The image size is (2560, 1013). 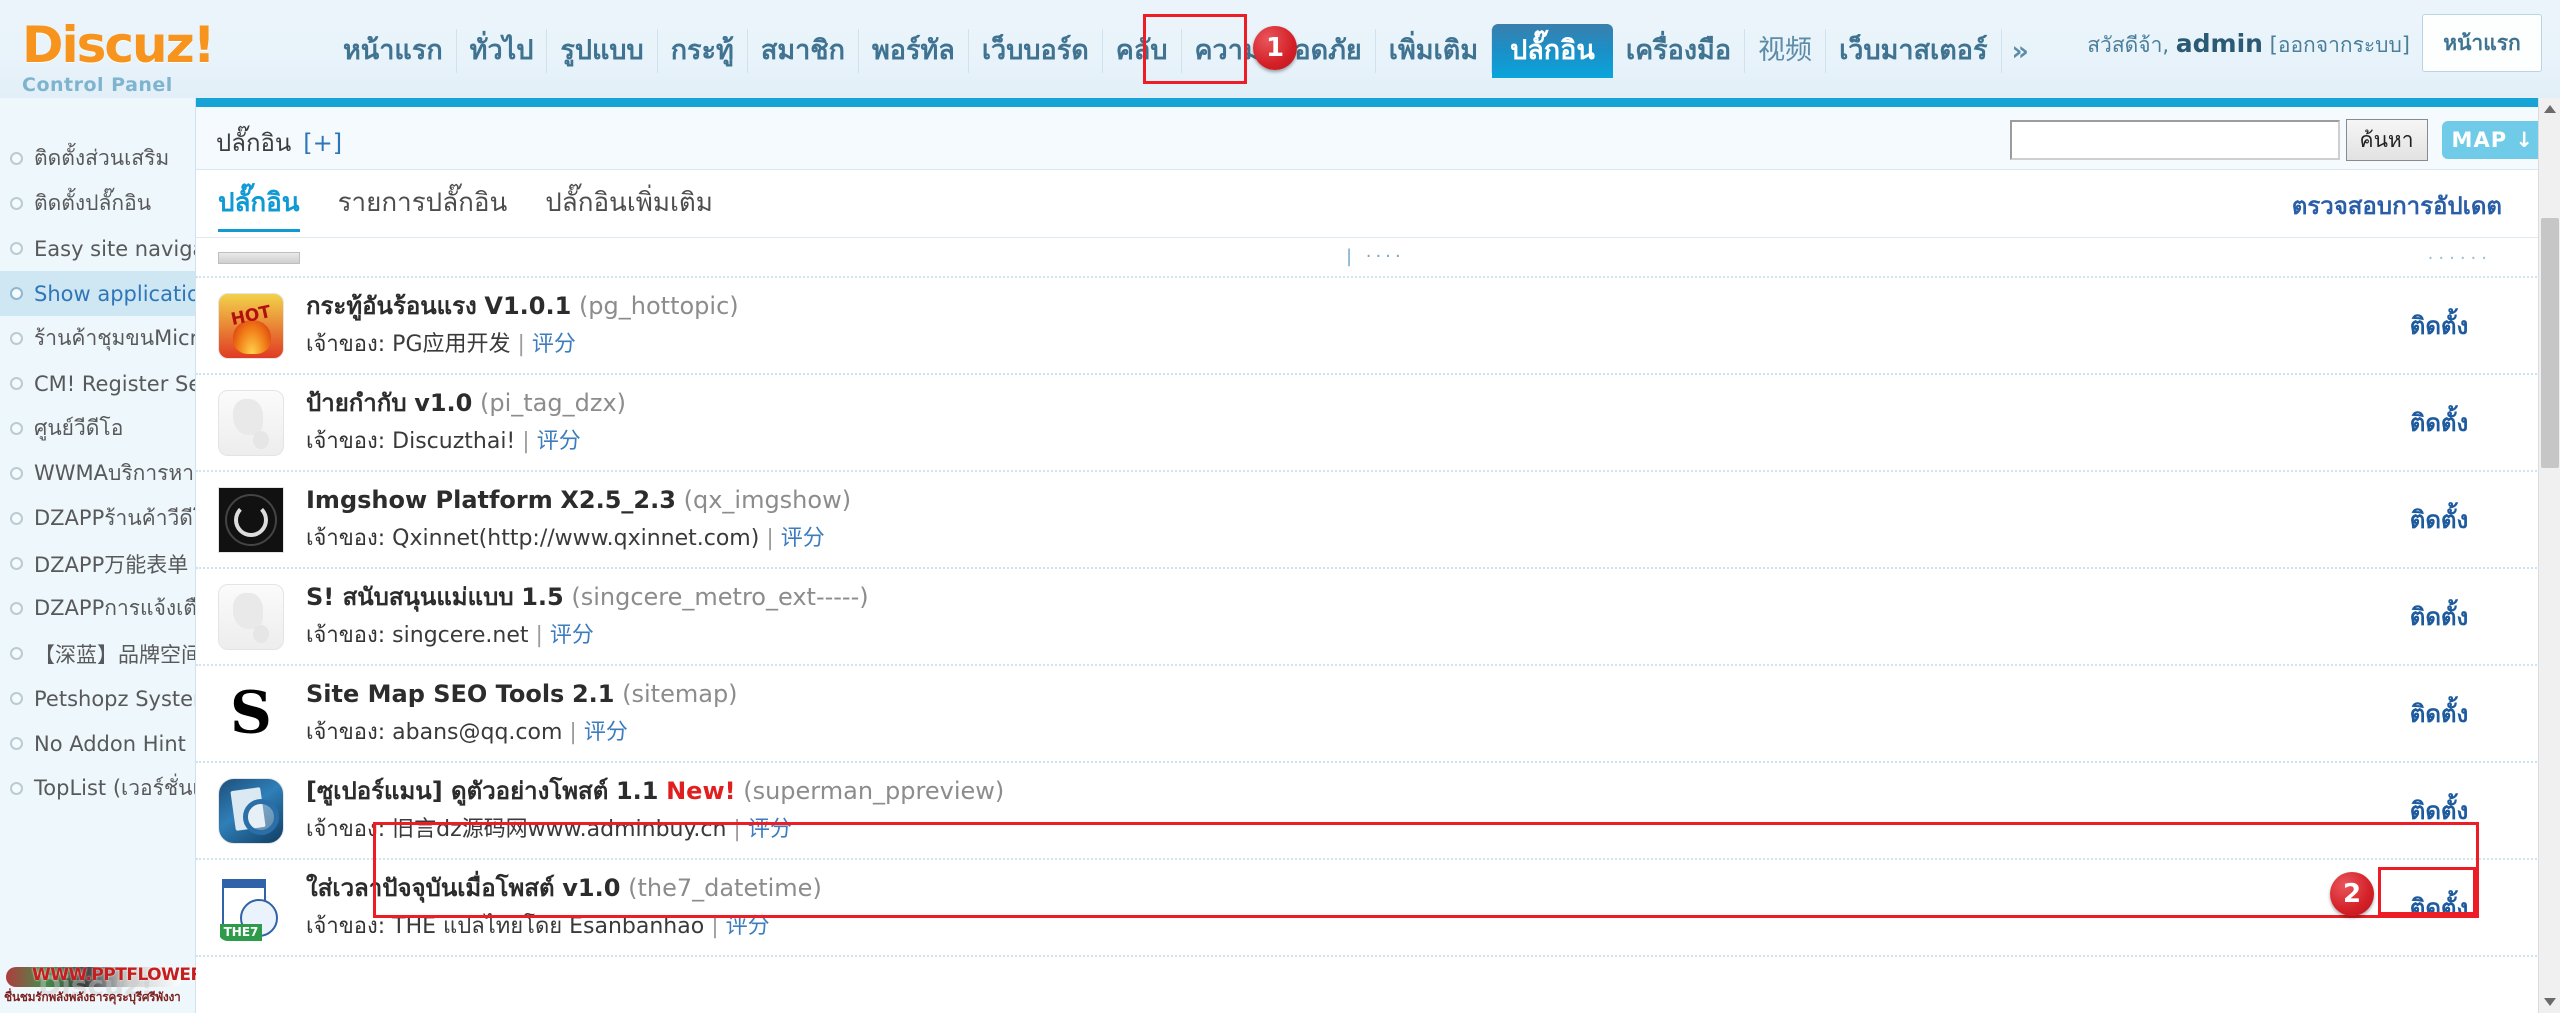 What do you see at coordinates (94, 977) in the screenshot?
I see `watermark-band` at bounding box center [94, 977].